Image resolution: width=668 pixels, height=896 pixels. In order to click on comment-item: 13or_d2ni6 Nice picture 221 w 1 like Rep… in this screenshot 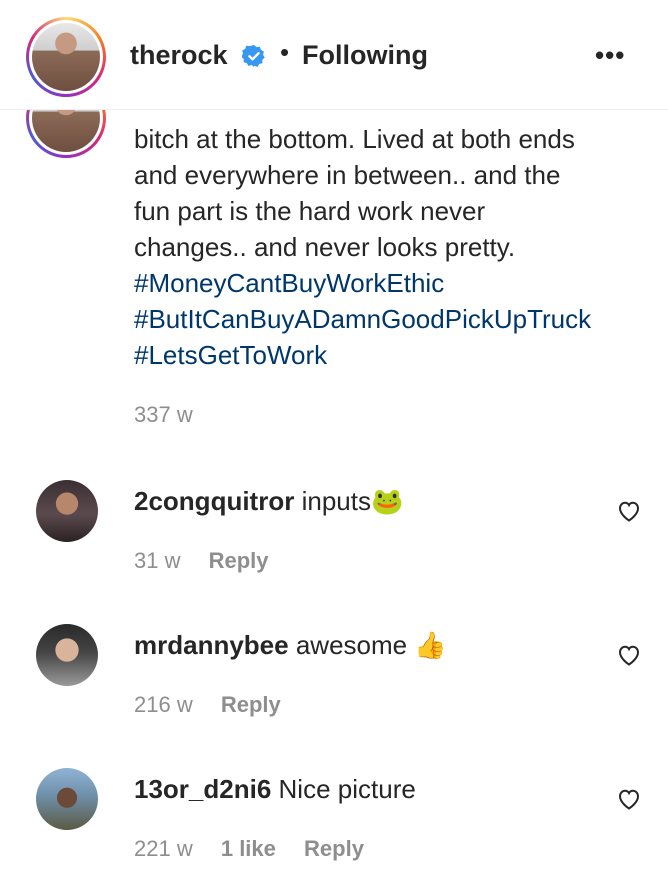, I will do `click(334, 831)`.